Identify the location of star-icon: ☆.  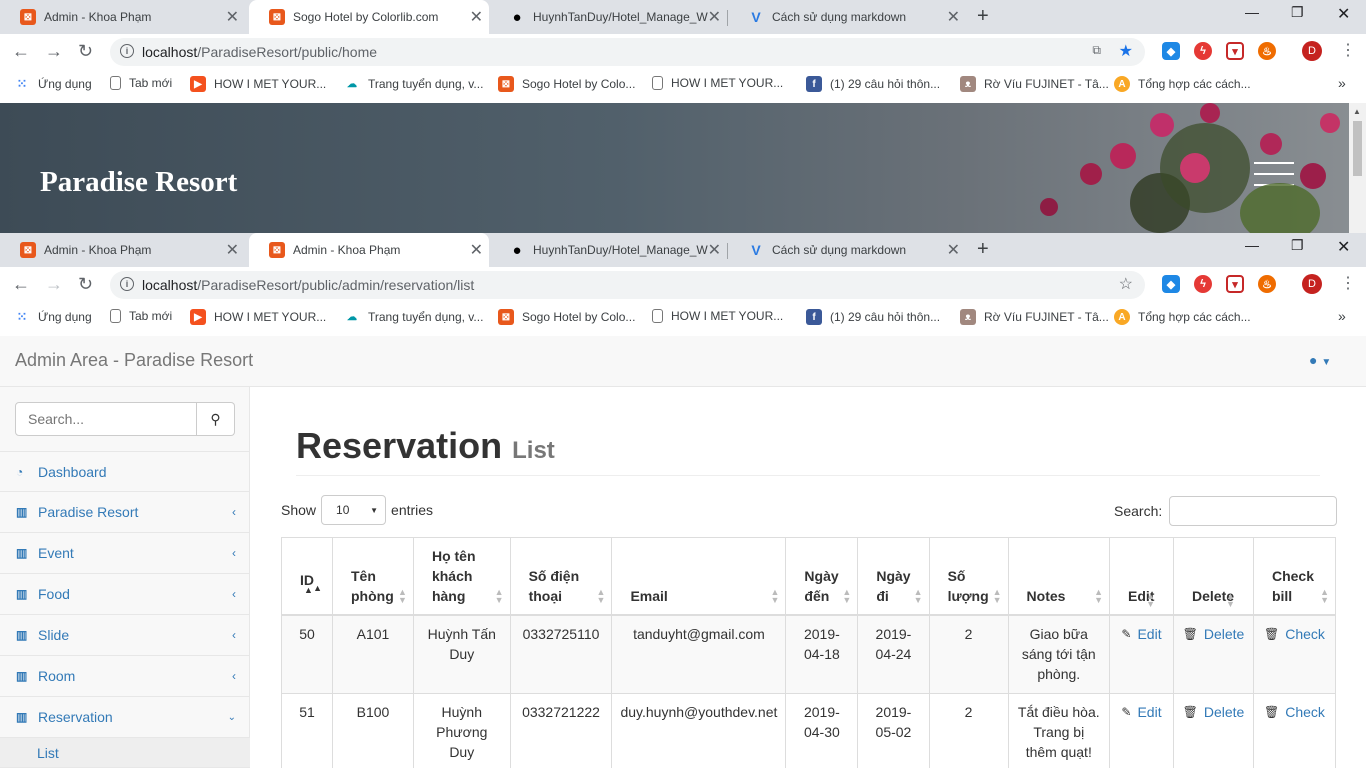
(1126, 284).